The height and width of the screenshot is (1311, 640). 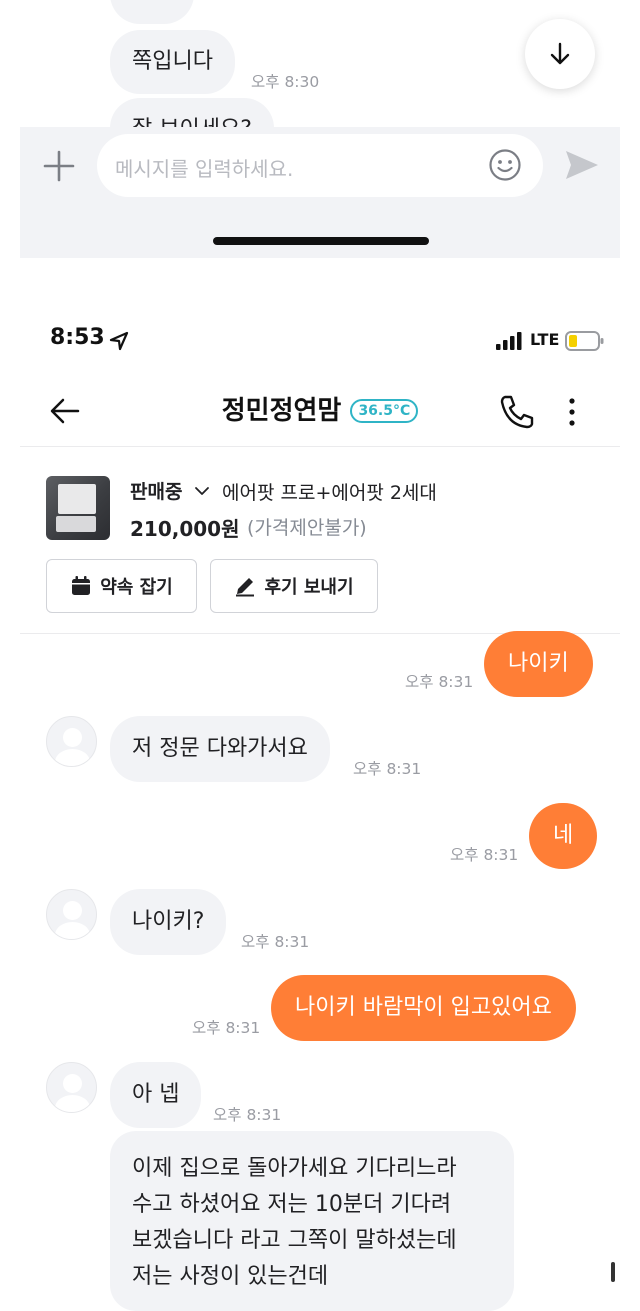 I want to click on schedule-appointment-button: 약속 잡기, so click(x=121, y=586).